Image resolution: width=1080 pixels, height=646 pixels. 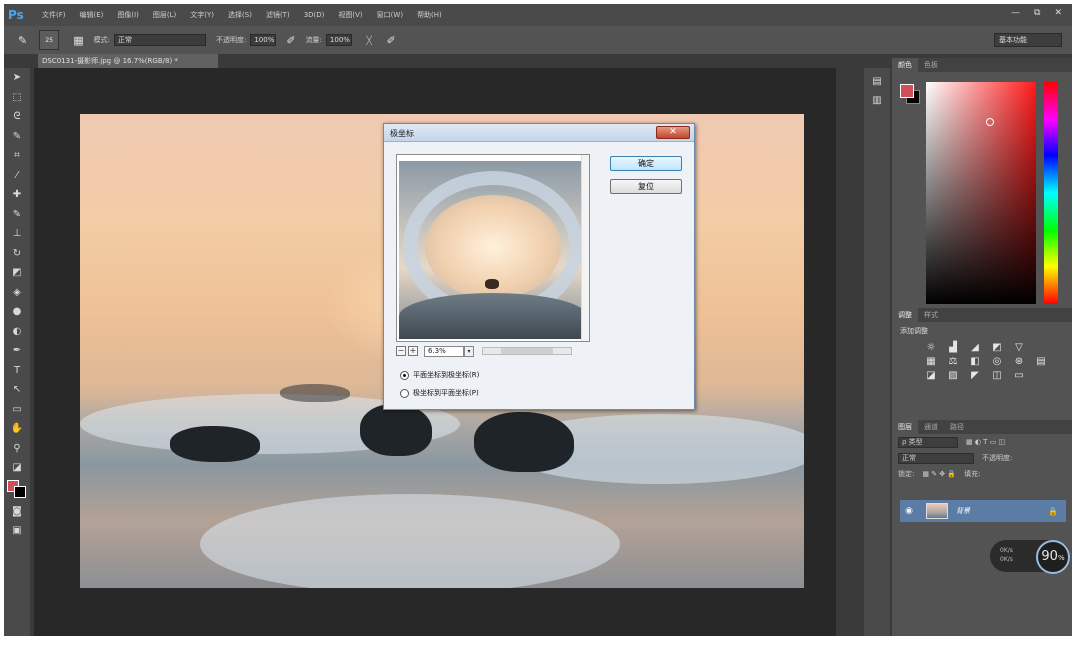 I want to click on threshold-icon: ◤, so click(x=975, y=375).